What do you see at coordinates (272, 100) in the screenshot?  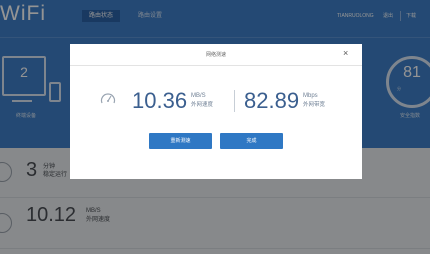 I see `bandwidth-value: 82.89` at bounding box center [272, 100].